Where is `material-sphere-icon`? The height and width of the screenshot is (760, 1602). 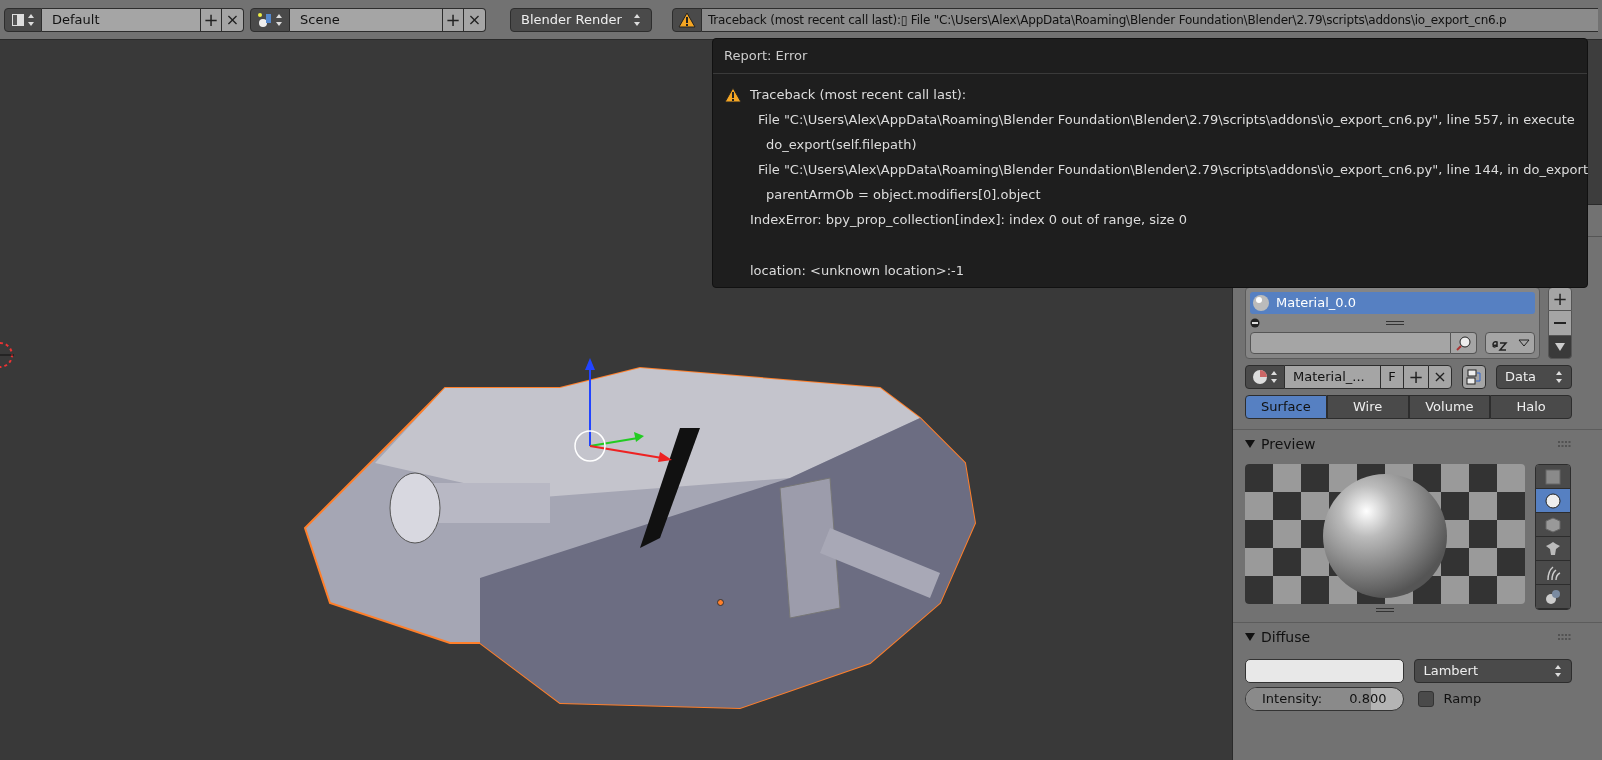 material-sphere-icon is located at coordinates (1261, 303).